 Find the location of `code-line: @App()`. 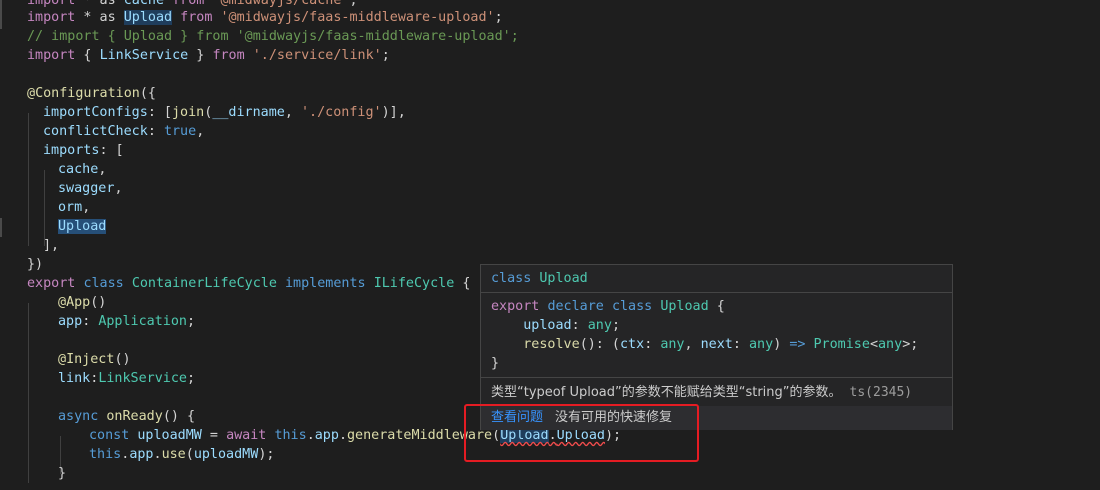

code-line: @App() is located at coordinates (82, 302).